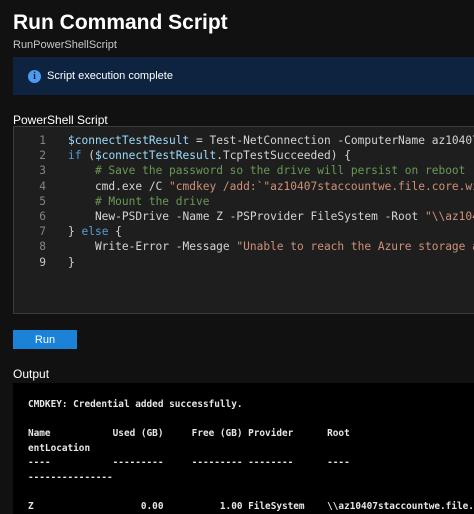 This screenshot has height=514, width=474. I want to click on line-number: 1, so click(42, 140).